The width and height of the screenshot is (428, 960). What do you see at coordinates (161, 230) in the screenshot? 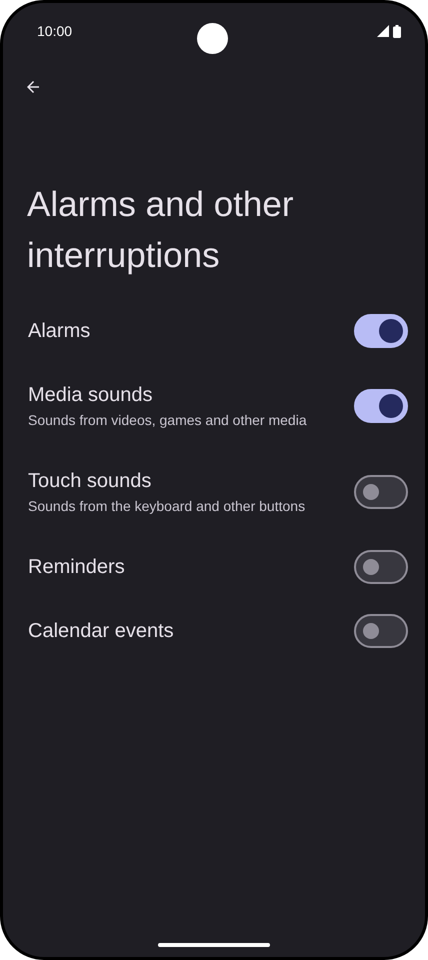
I see `page-title: Alarms and other interruptions` at bounding box center [161, 230].